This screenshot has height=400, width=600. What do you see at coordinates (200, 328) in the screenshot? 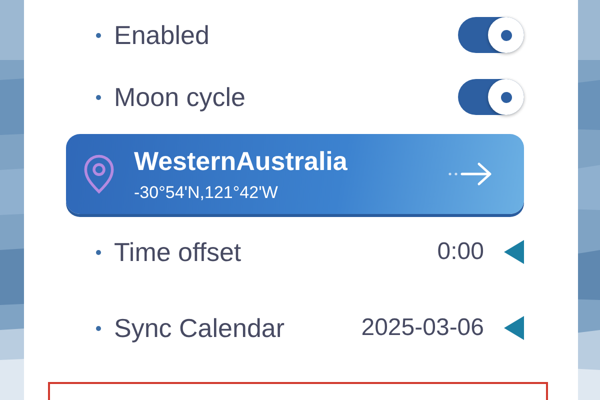
I see `setting-label: Sync Calendar` at bounding box center [200, 328].